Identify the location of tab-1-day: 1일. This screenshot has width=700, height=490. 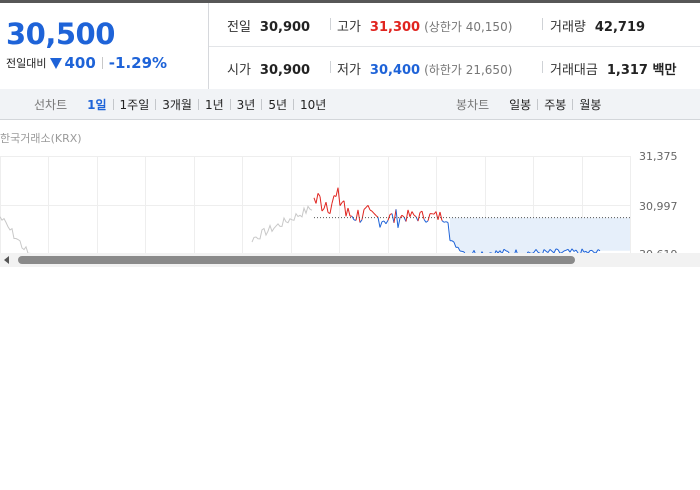
(96, 104).